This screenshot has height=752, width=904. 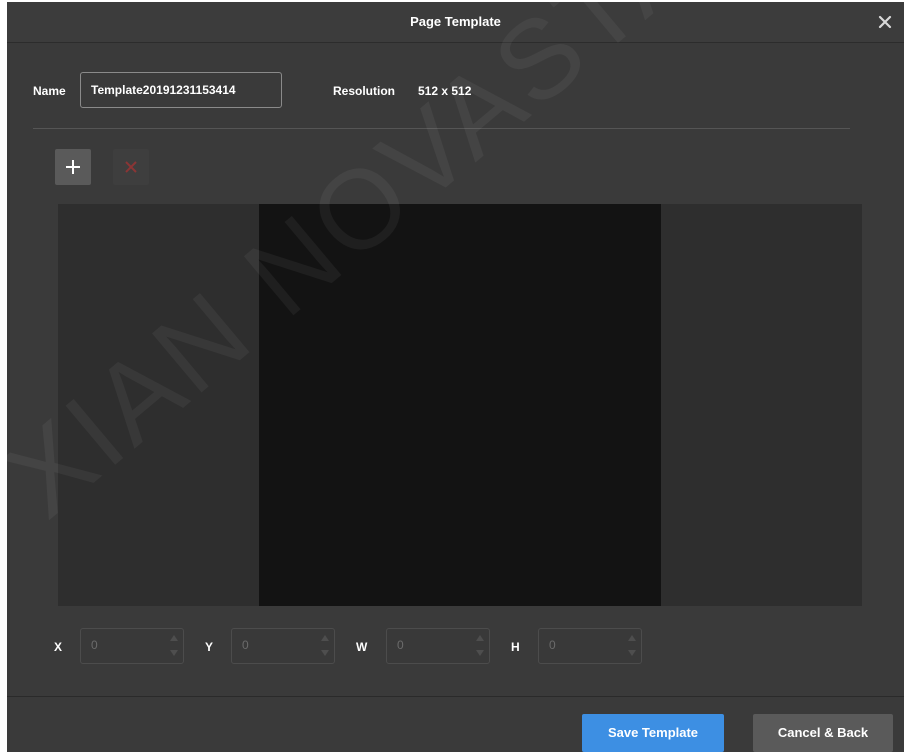 What do you see at coordinates (49, 91) in the screenshot?
I see `name-label: Name` at bounding box center [49, 91].